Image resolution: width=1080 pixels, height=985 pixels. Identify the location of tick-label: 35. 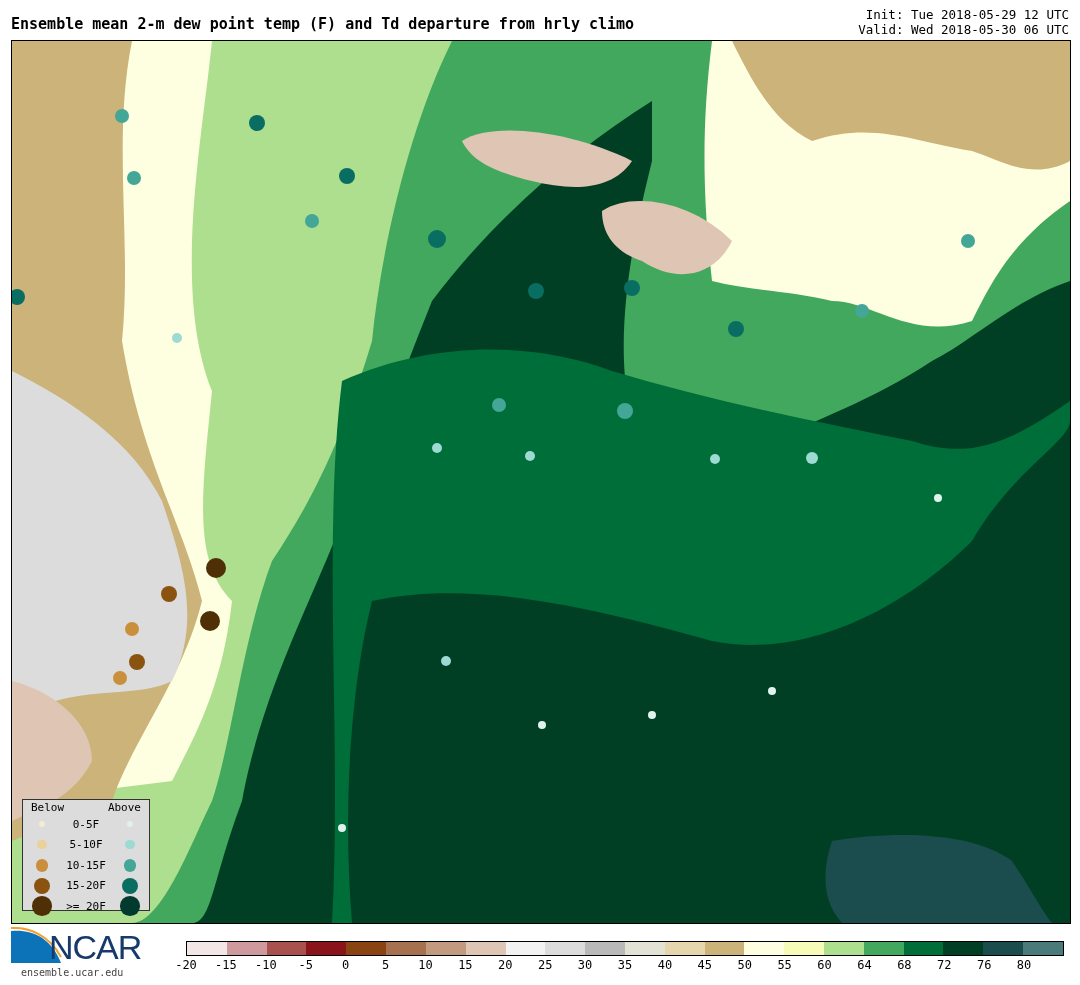
(625, 965).